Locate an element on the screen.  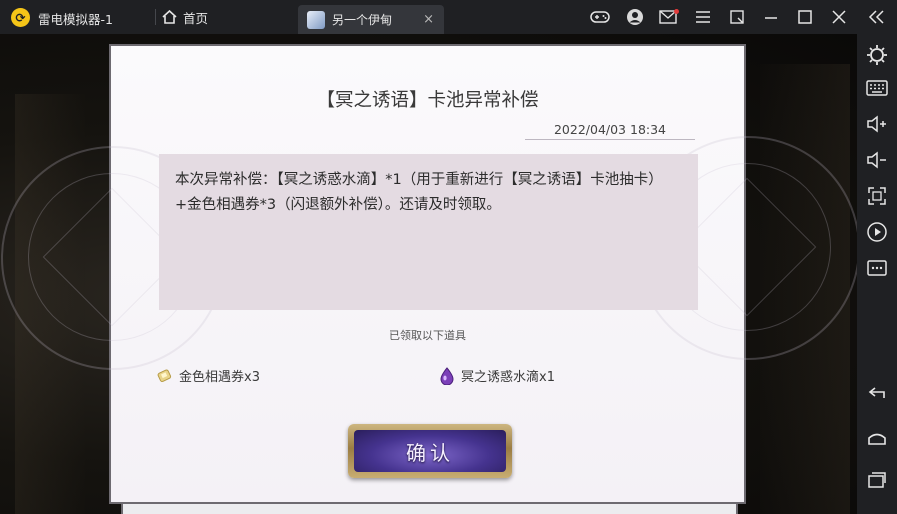
gamepad-icon is located at coordinates (600, 17).